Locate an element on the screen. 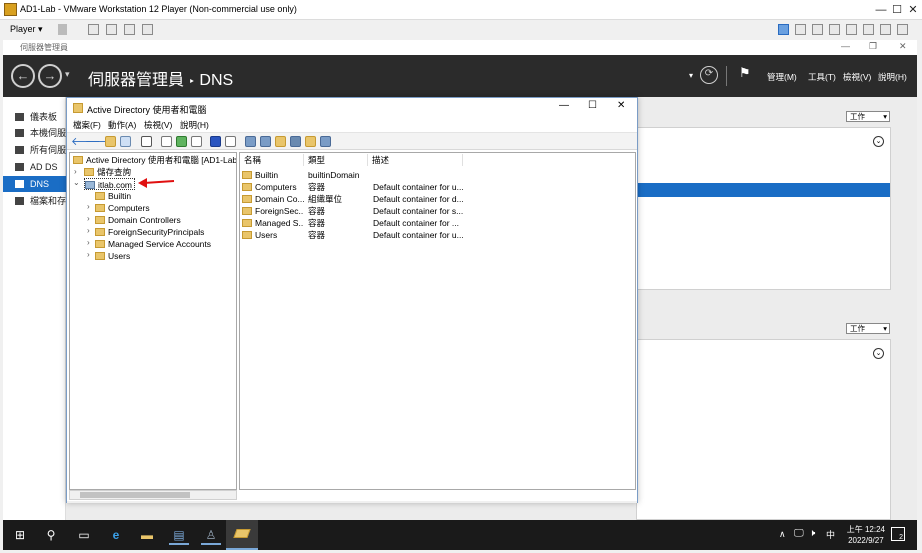 This screenshot has width=922, height=553. column-header-description: 描述 is located at coordinates (415, 160).